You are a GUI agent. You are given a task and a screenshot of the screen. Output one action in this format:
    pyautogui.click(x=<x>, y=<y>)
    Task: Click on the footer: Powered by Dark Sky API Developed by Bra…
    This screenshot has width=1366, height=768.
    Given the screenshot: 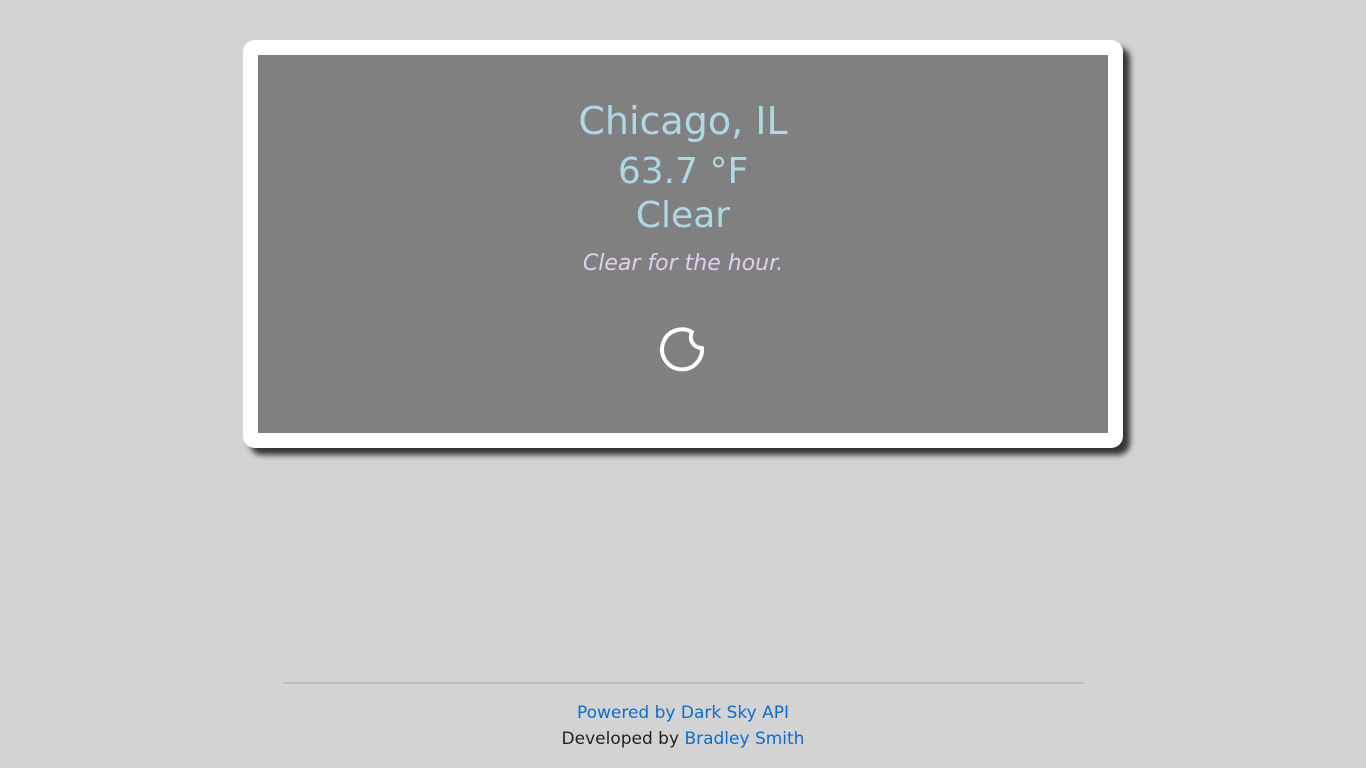 What is the action you would take?
    pyautogui.click(x=683, y=726)
    